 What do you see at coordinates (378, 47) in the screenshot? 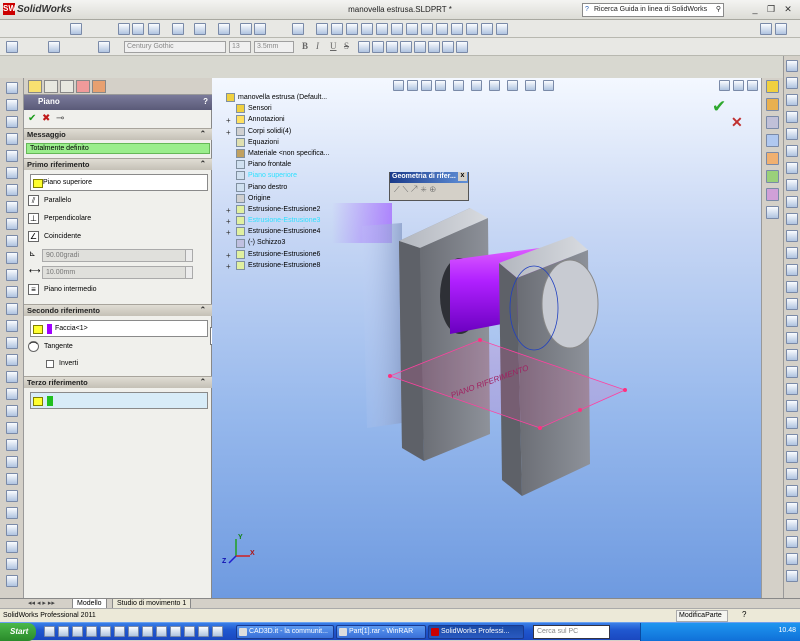
I see `align-center-icon` at bounding box center [378, 47].